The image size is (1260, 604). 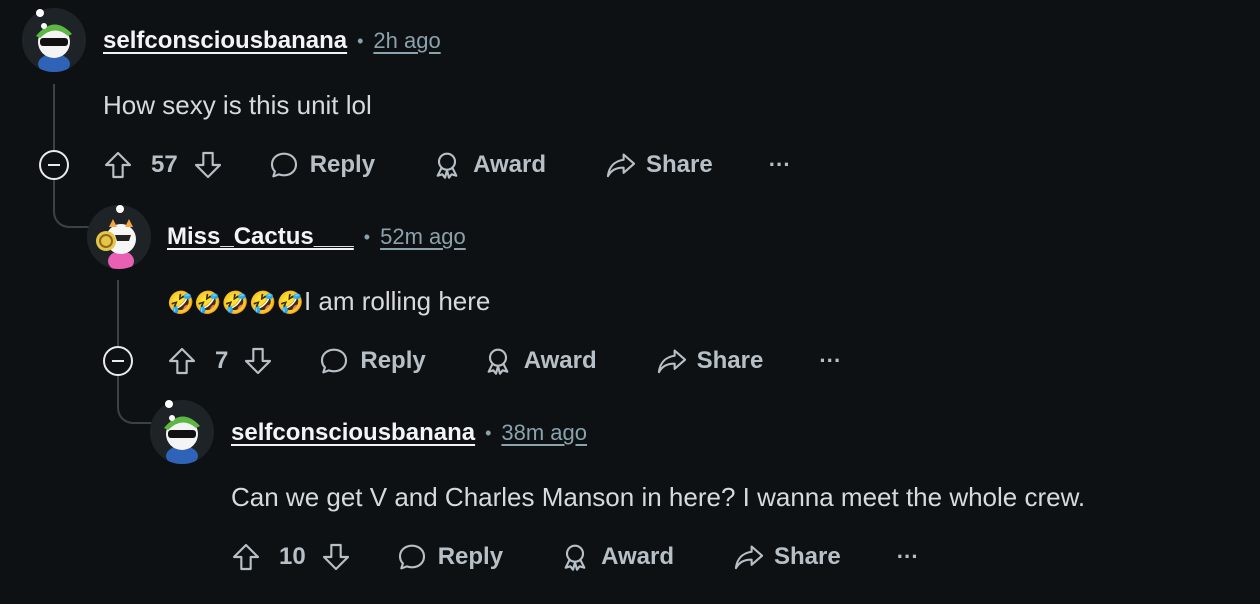 I want to click on vote-count: 7, so click(x=222, y=360).